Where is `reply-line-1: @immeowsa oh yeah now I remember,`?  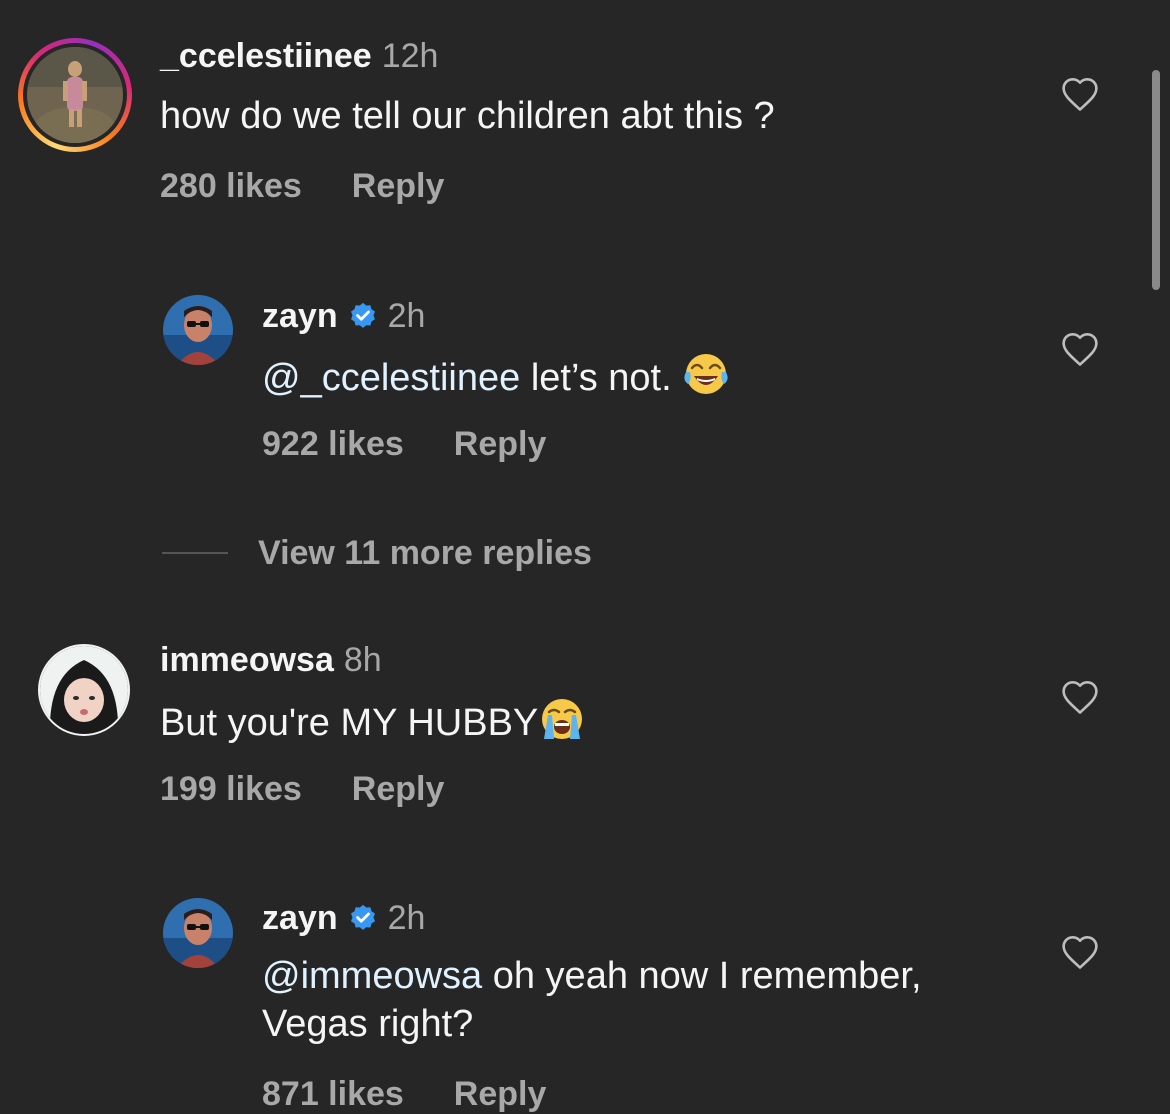
reply-line-1: @immeowsa oh yeah now I remember, is located at coordinates (652, 976).